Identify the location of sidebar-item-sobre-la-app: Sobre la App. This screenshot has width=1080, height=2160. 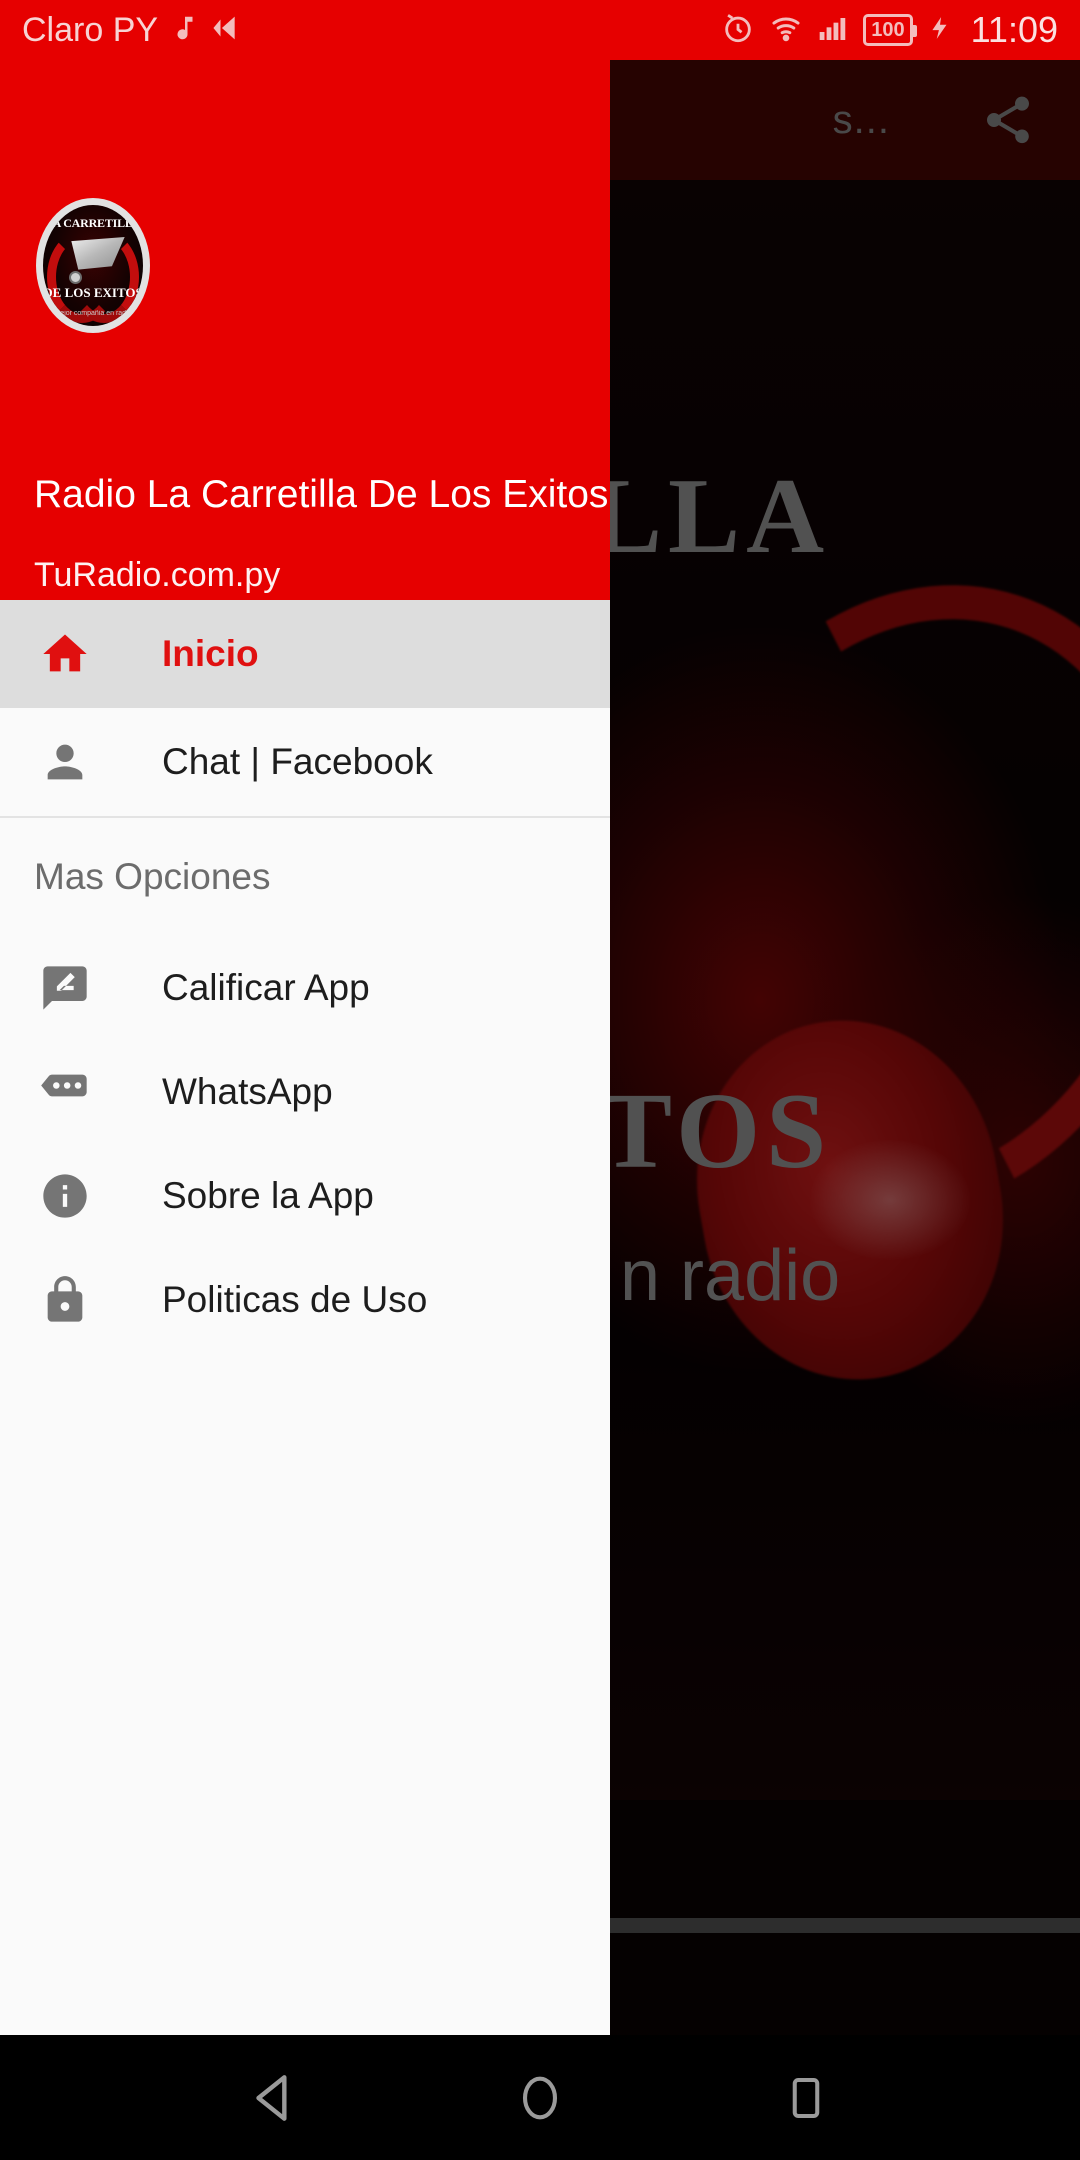
(305, 1196).